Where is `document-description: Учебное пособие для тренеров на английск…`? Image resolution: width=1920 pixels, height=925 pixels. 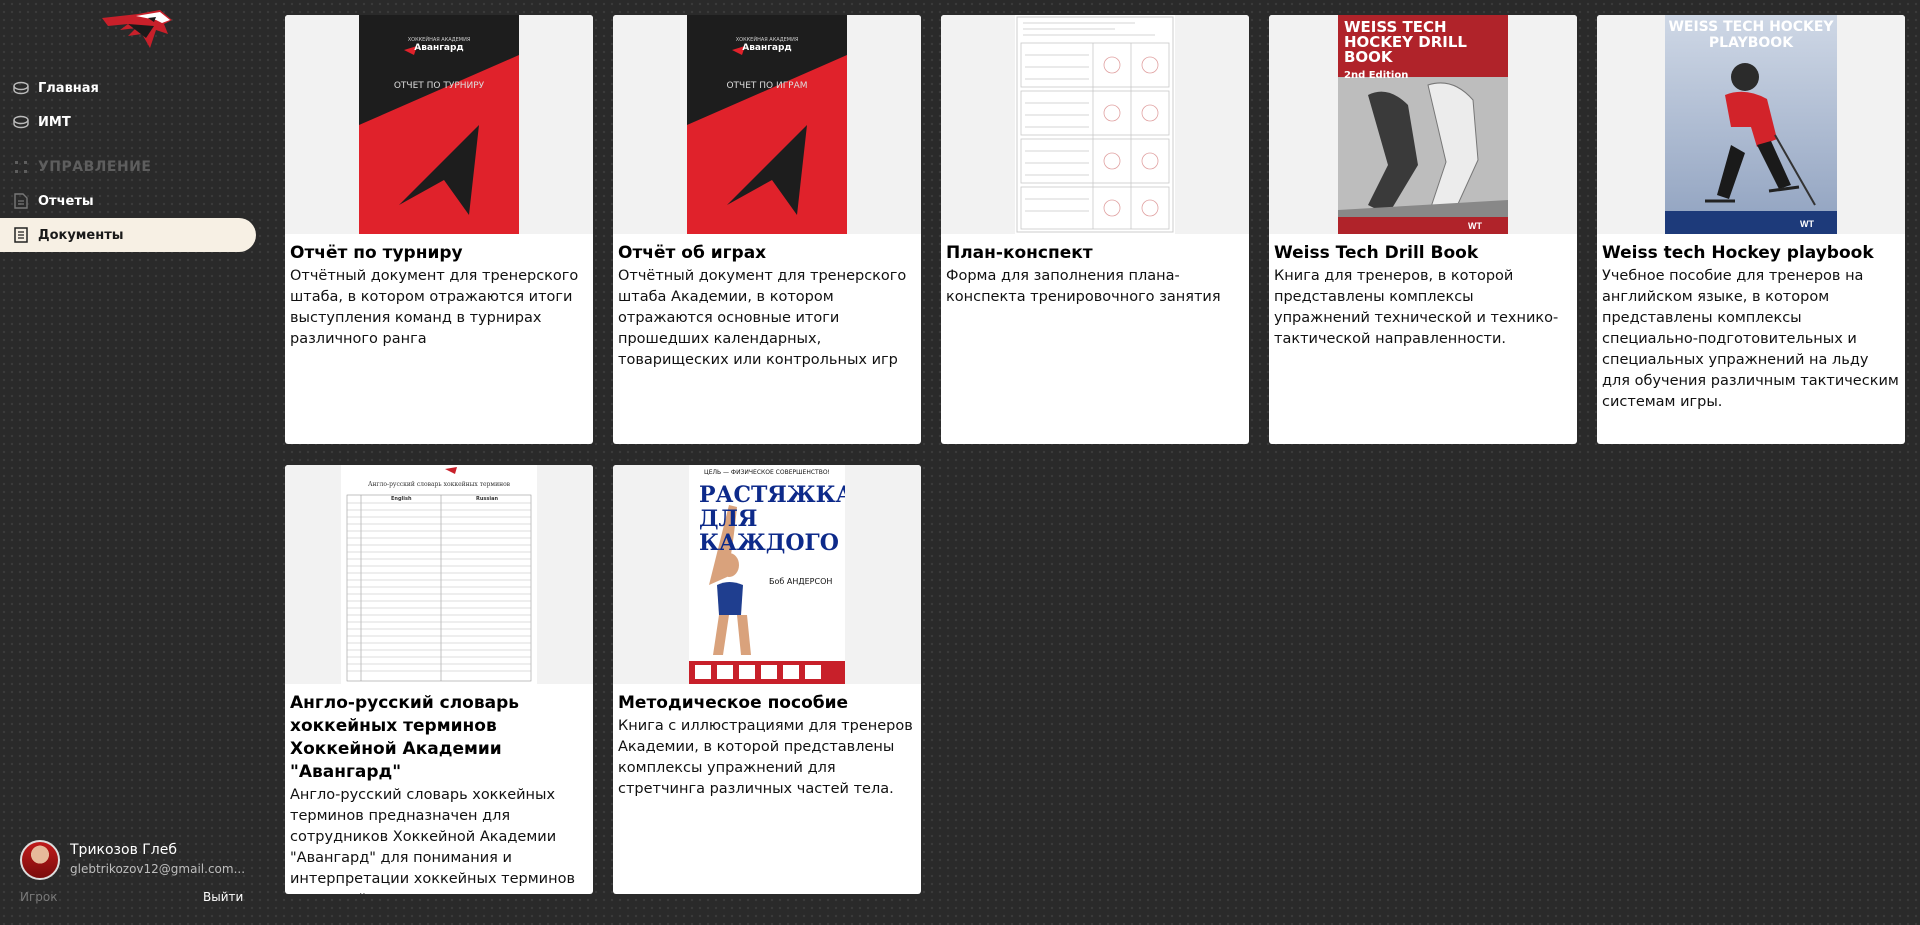 document-description: Учебное пособие для тренеров на английск… is located at coordinates (1750, 339).